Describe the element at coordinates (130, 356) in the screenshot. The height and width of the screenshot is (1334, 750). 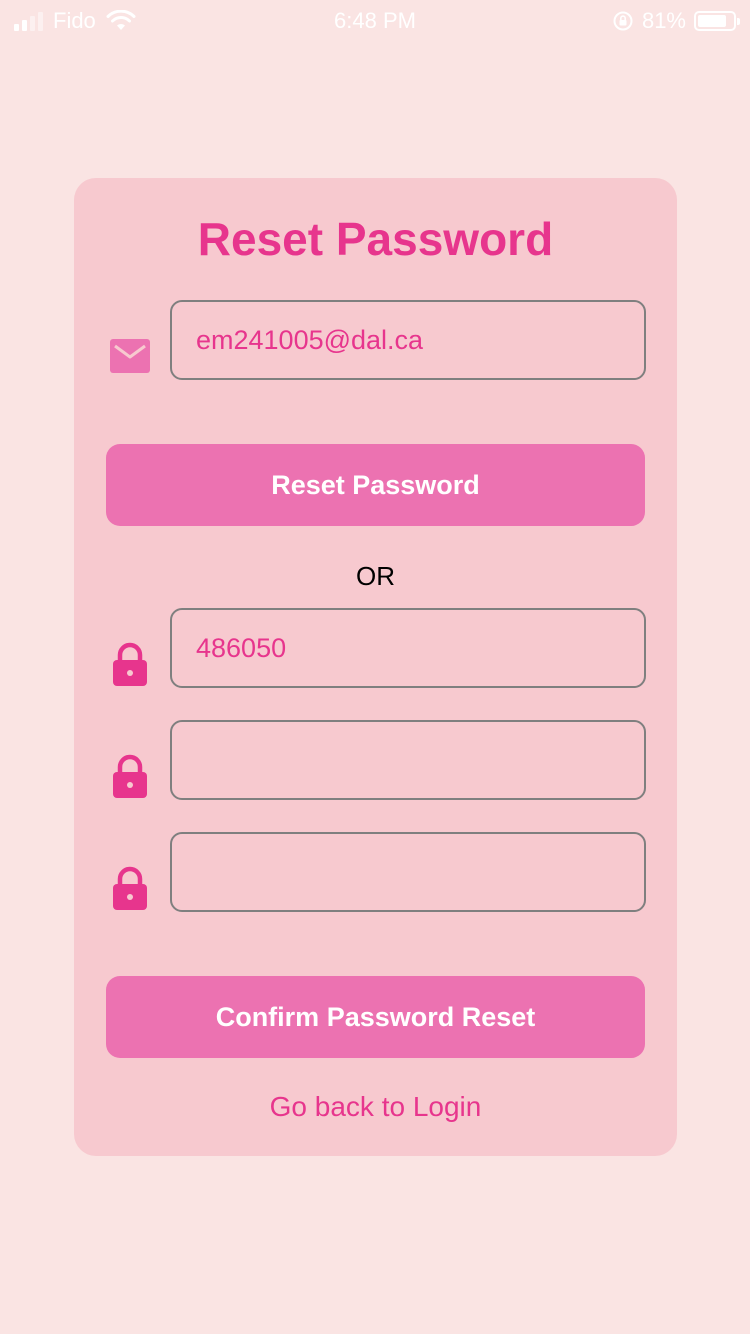
I see `mail-icon` at that location.